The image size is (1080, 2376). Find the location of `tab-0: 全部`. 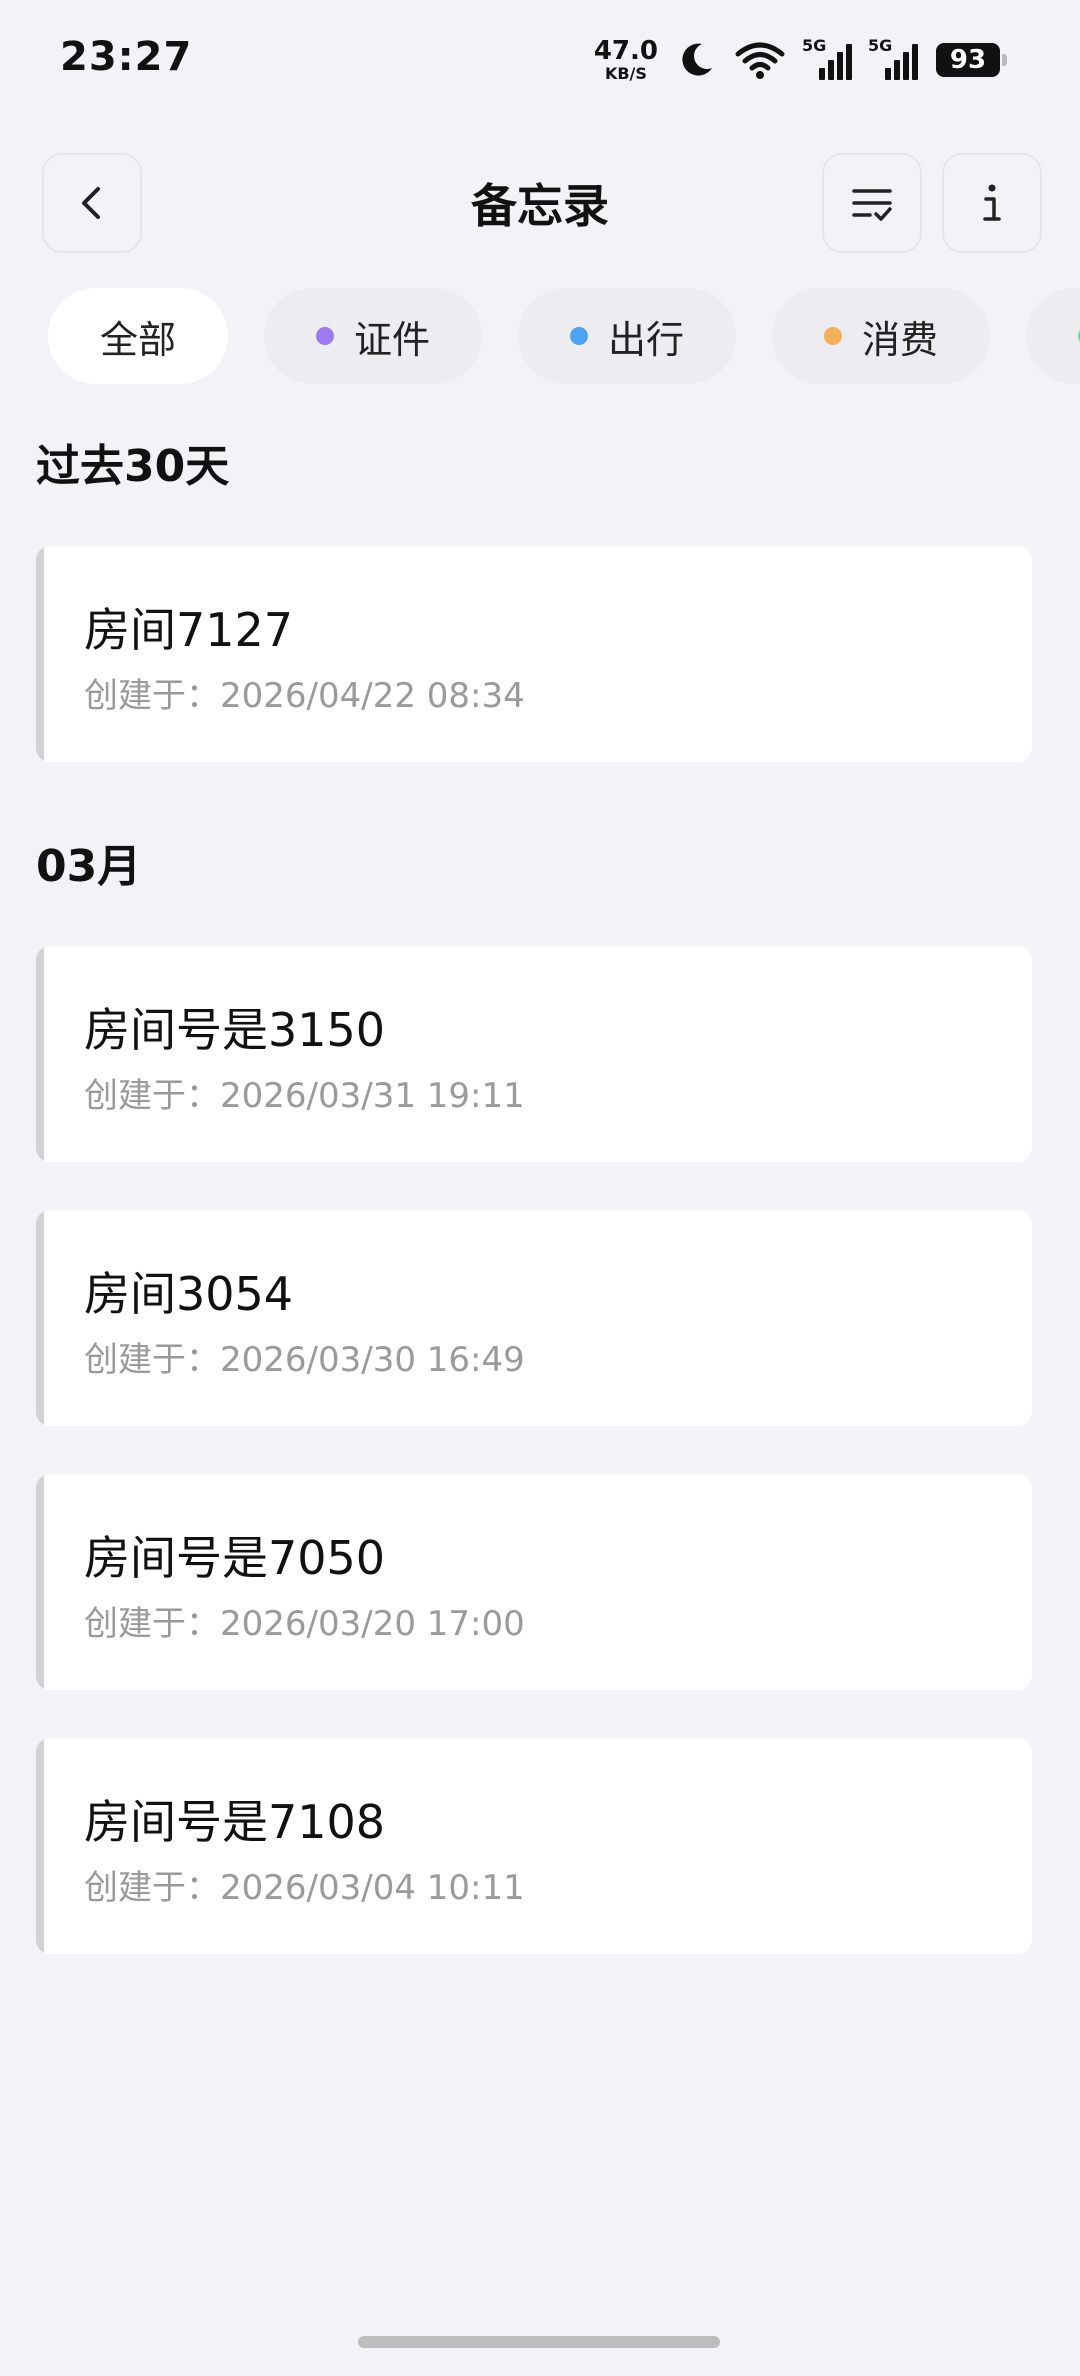

tab-0: 全部 is located at coordinates (138, 336).